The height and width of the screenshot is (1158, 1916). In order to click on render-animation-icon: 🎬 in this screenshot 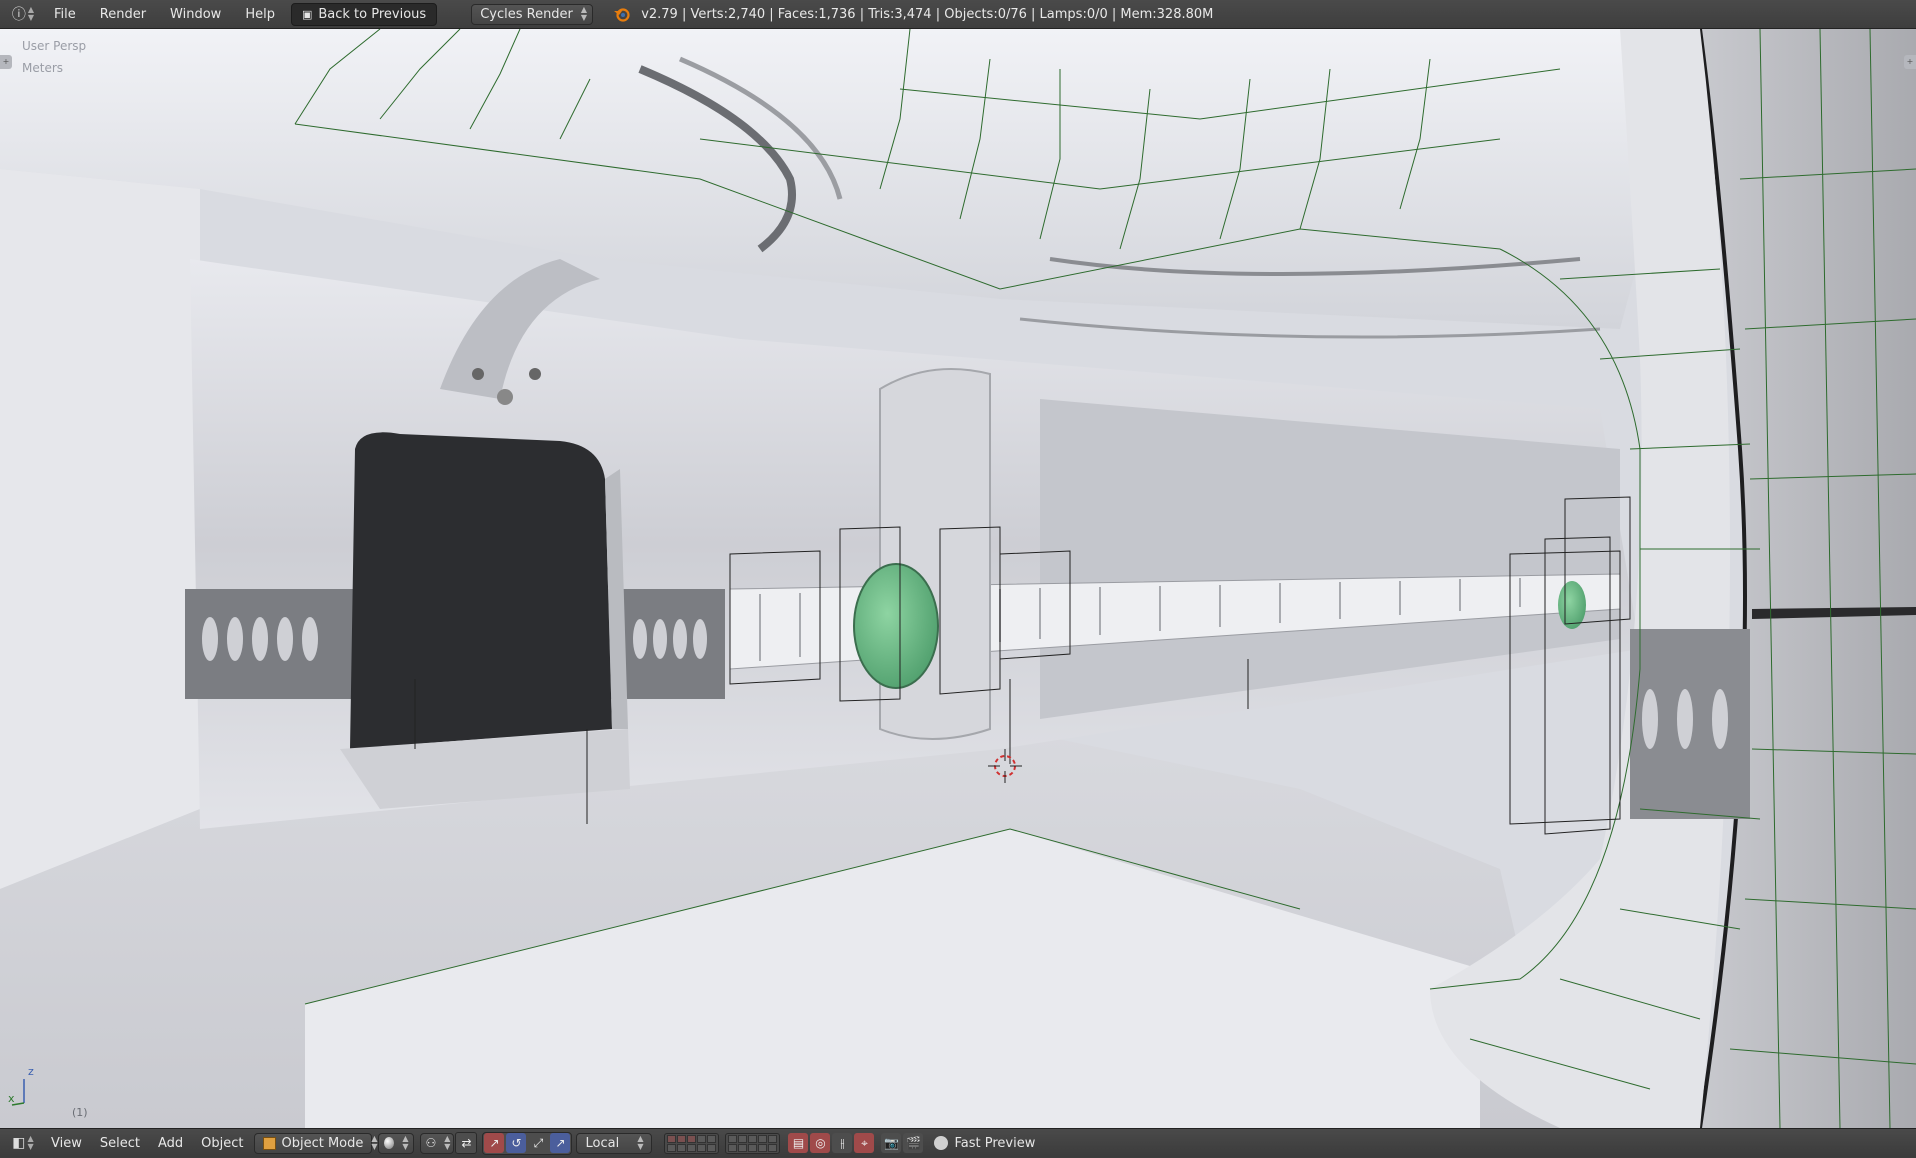, I will do `click(913, 1143)`.